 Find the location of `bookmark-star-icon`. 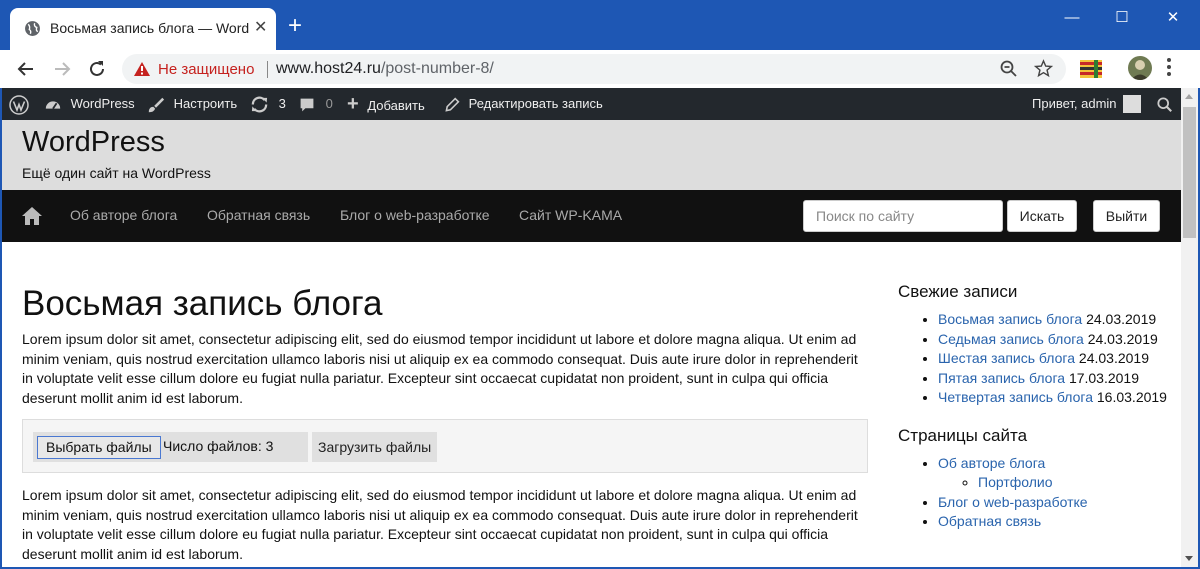

bookmark-star-icon is located at coordinates (1043, 68).